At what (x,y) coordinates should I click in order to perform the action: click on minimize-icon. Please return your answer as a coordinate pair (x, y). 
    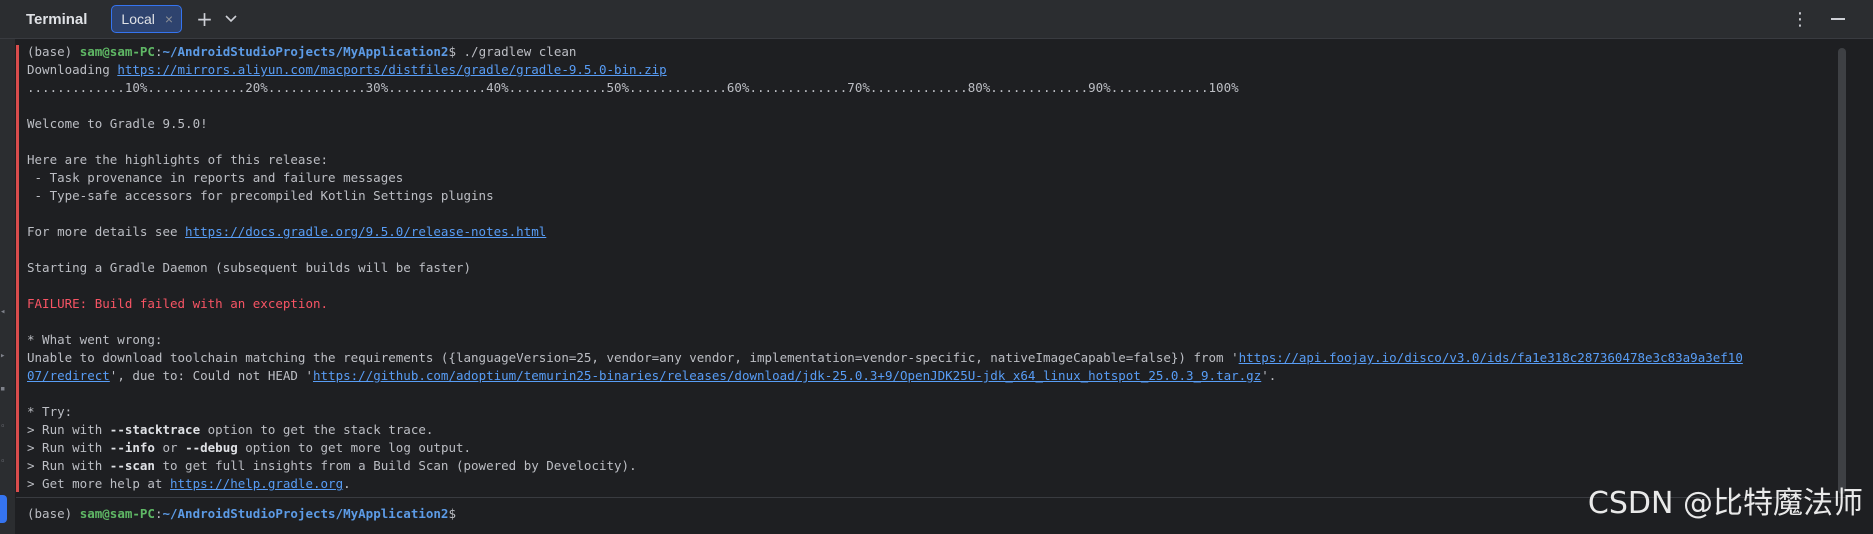
    Looking at the image, I should click on (1838, 19).